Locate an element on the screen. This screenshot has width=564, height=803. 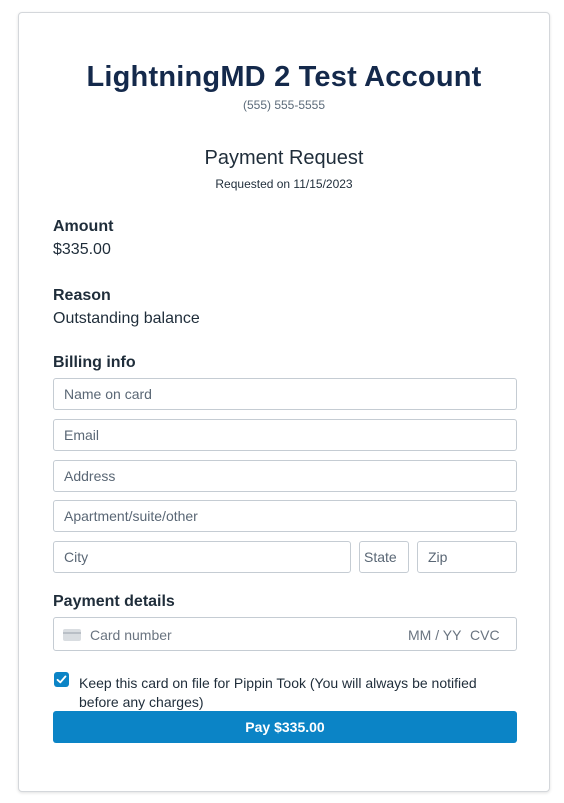
pay-button: Pay $335.00 is located at coordinates (285, 727).